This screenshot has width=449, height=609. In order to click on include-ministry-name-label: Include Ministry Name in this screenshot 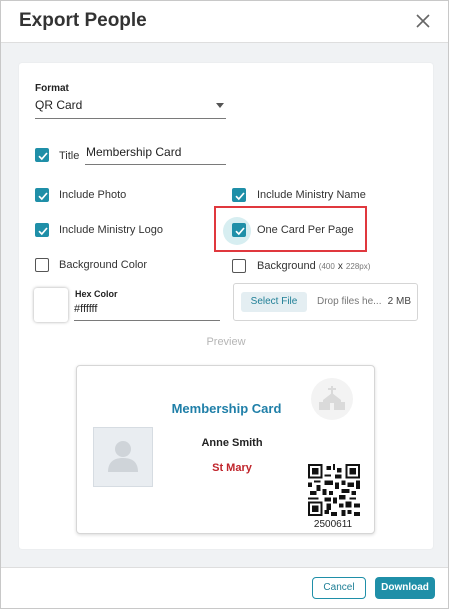, I will do `click(311, 195)`.